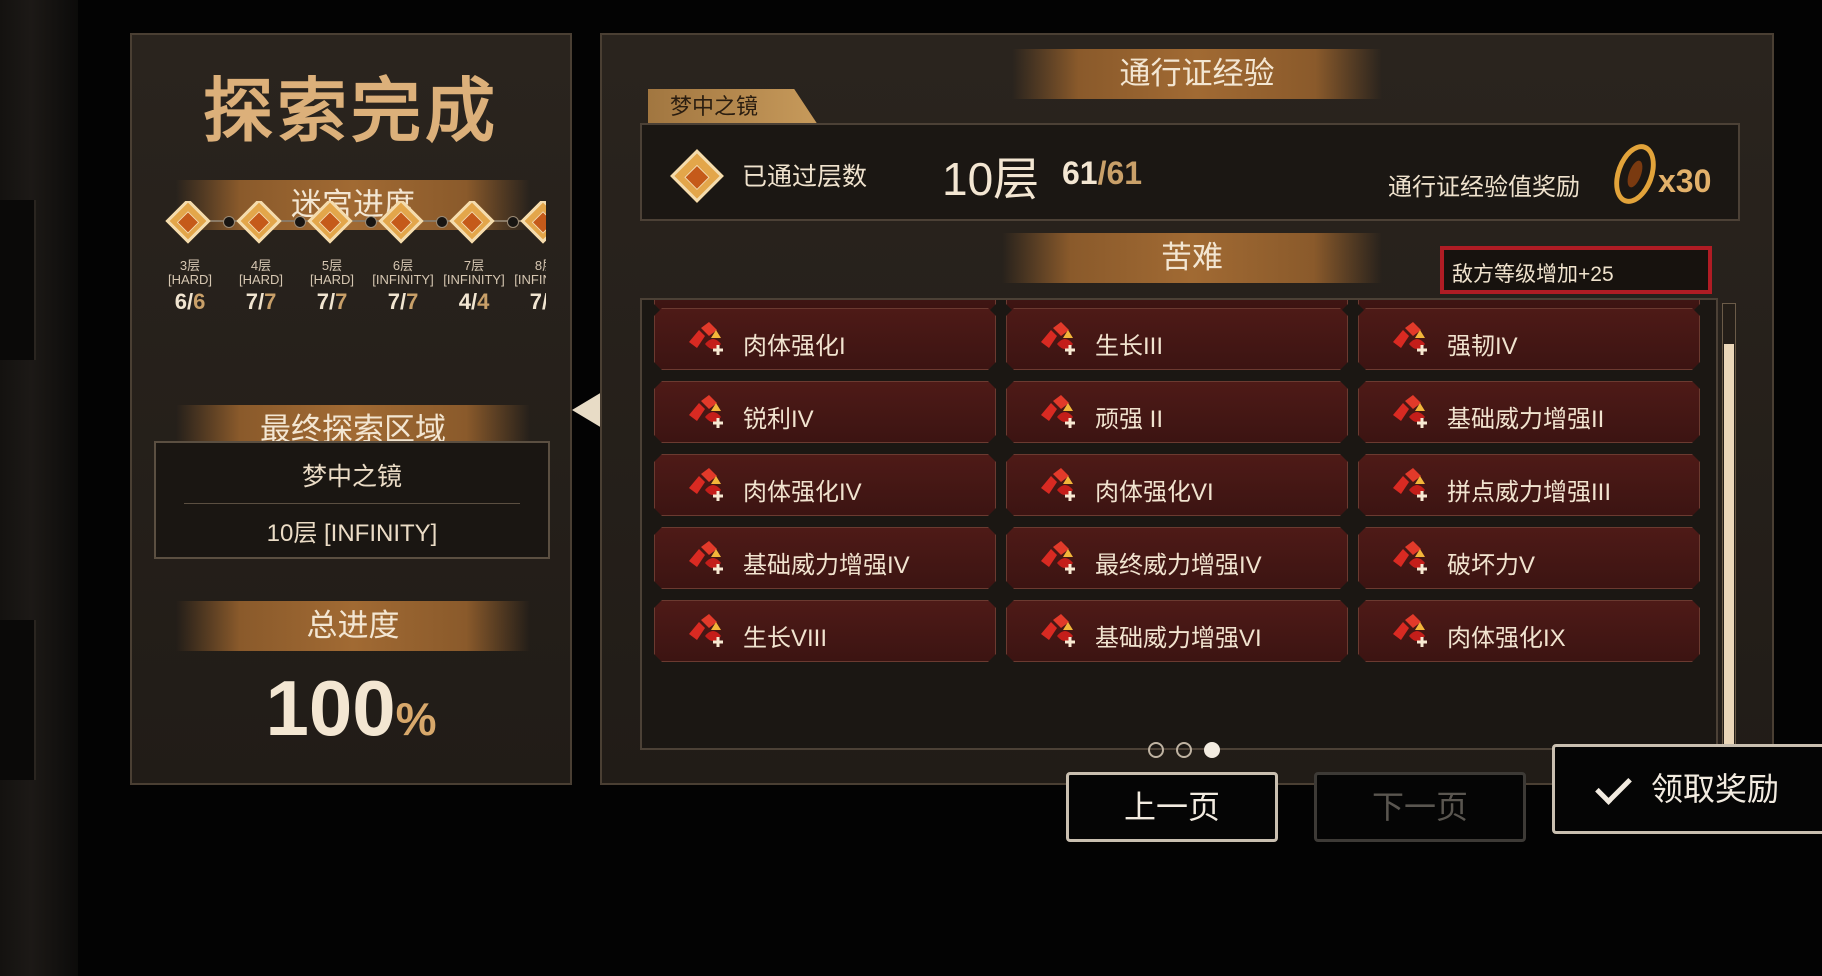 The height and width of the screenshot is (976, 1822). I want to click on area-tab-label: 梦中之镜, so click(733, 107).